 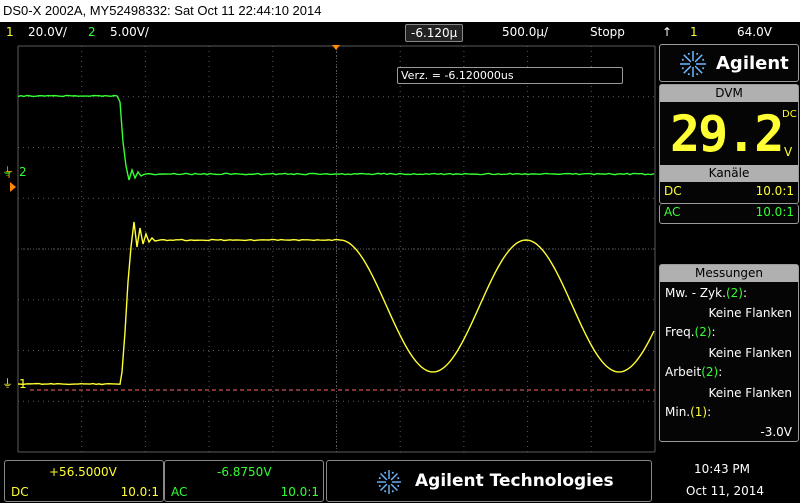 What do you see at coordinates (688, 412) in the screenshot?
I see `measure-4-label: Min.(1):` at bounding box center [688, 412].